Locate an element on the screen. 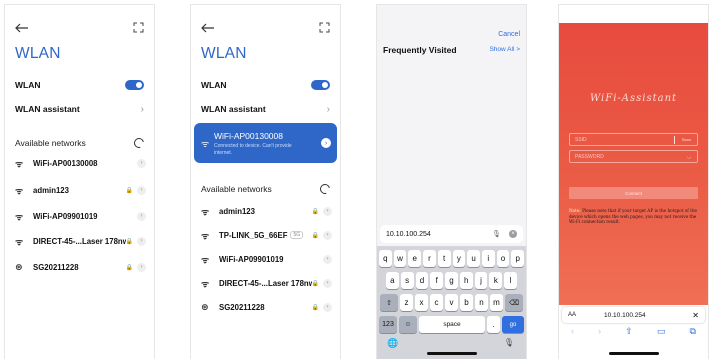 This screenshot has width=712, height=359. key-l: l is located at coordinates (511, 280).